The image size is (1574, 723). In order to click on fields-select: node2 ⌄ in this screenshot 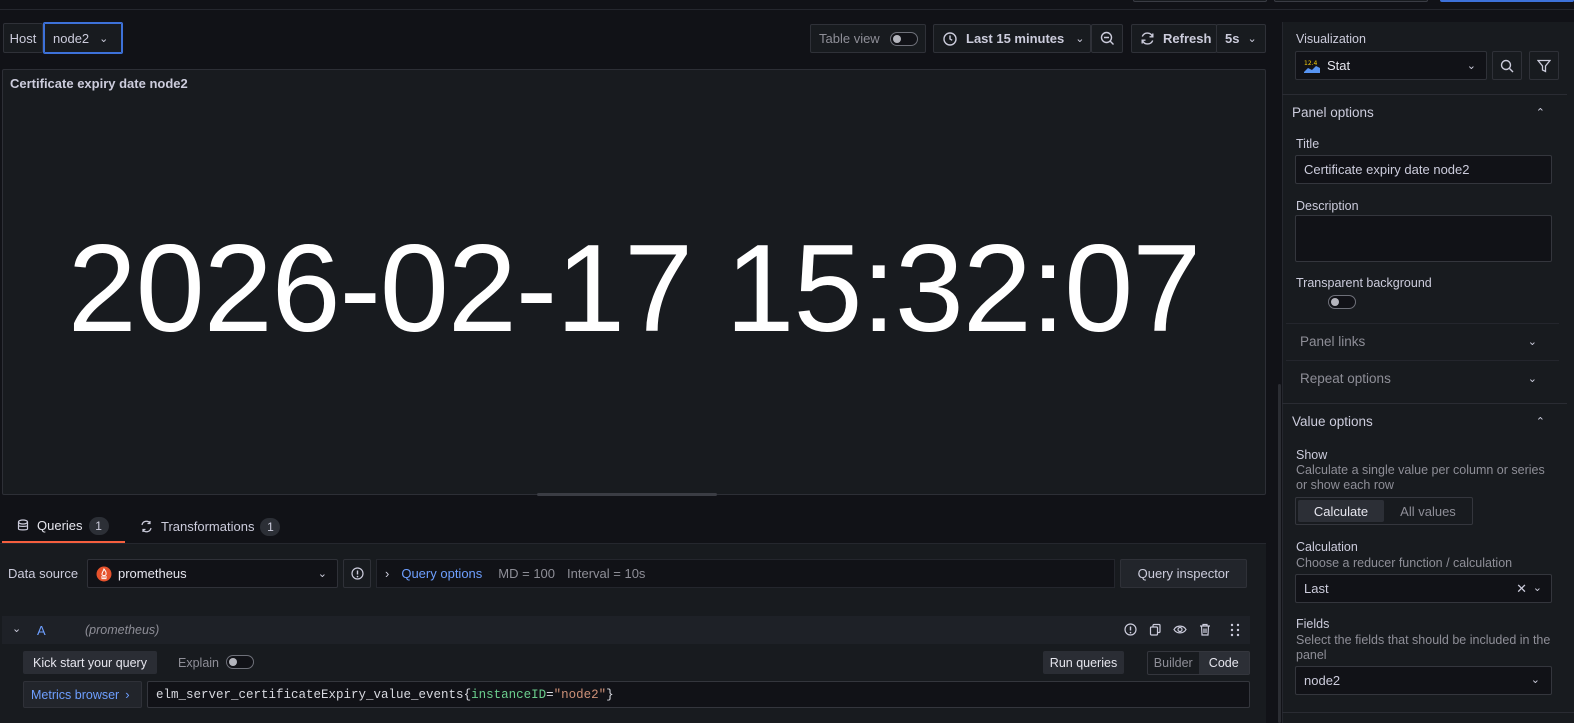, I will do `click(1423, 680)`.